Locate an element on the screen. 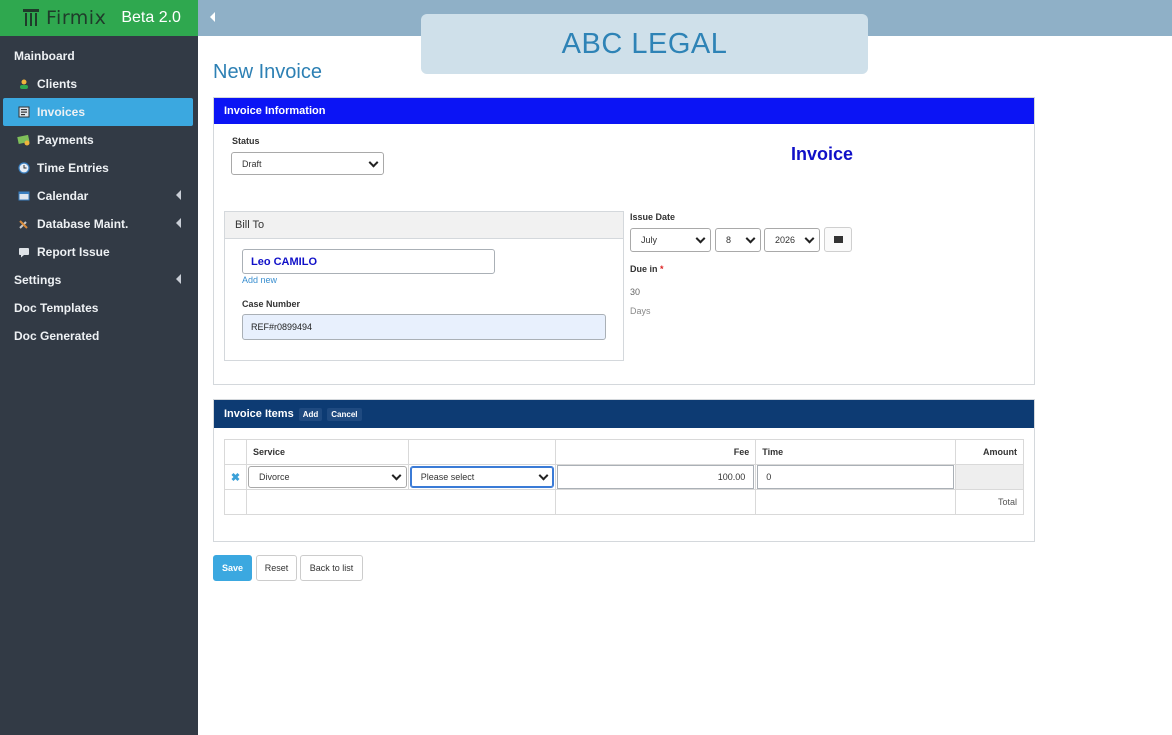  reset-button: Reset is located at coordinates (276, 568).